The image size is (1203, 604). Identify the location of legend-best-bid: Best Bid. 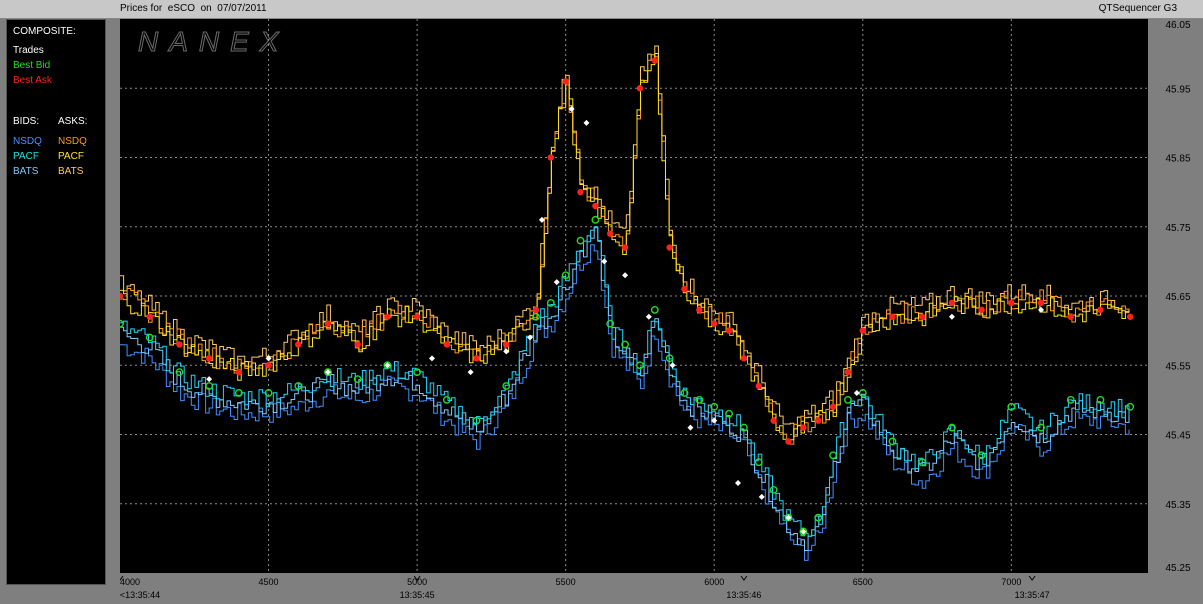
(32, 65).